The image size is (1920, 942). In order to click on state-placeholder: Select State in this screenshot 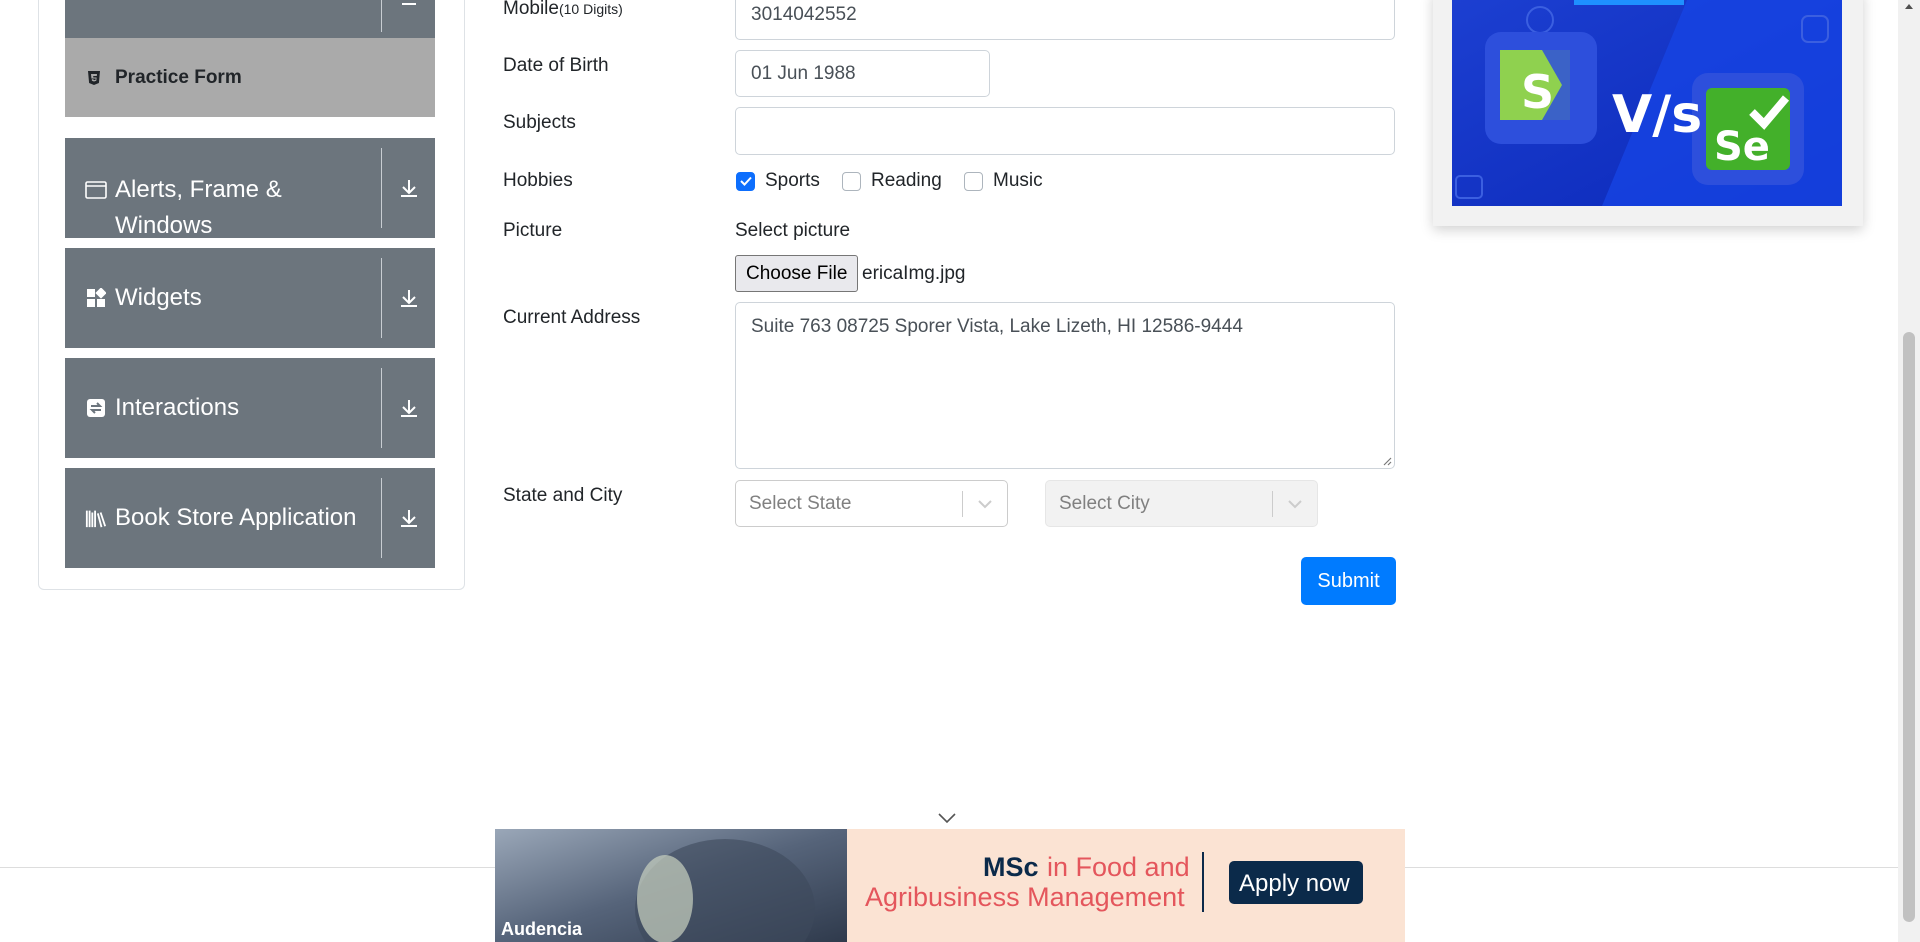, I will do `click(800, 503)`.